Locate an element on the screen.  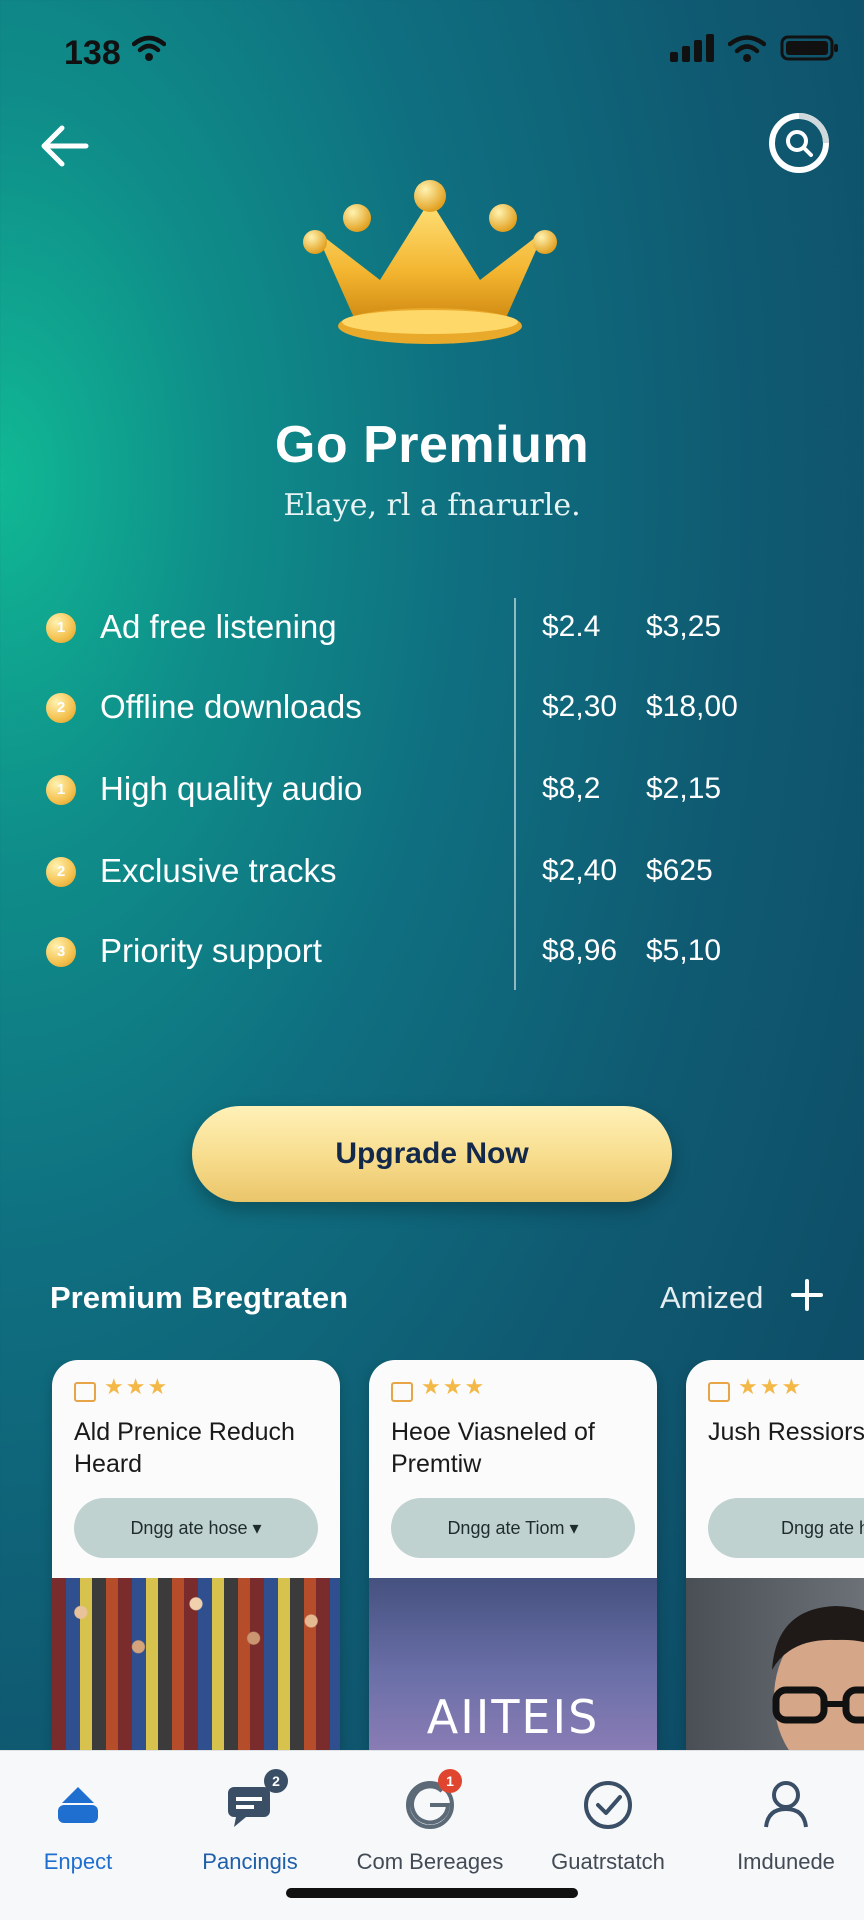
feature-row: 2 Exclusive tracks $2,40 $625 is located at coordinates (432, 872).